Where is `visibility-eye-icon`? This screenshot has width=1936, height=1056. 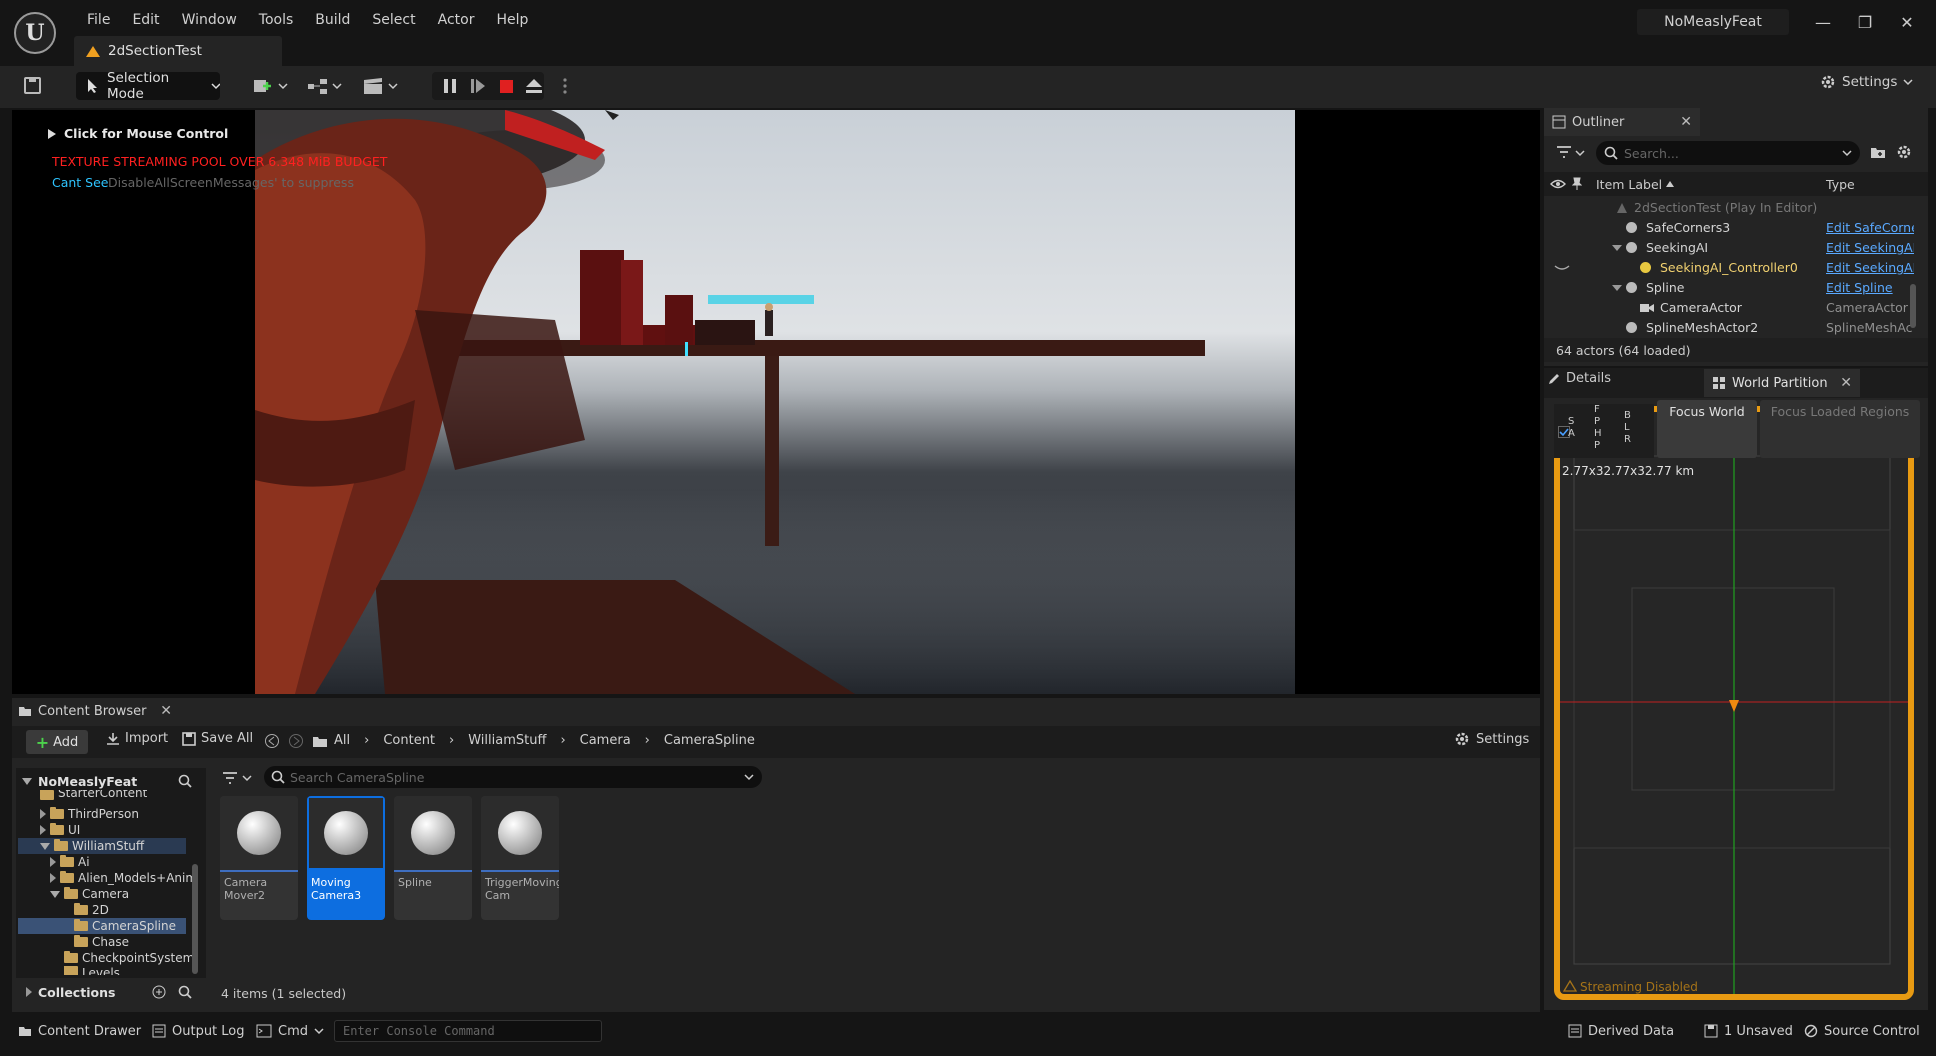 visibility-eye-icon is located at coordinates (1558, 184).